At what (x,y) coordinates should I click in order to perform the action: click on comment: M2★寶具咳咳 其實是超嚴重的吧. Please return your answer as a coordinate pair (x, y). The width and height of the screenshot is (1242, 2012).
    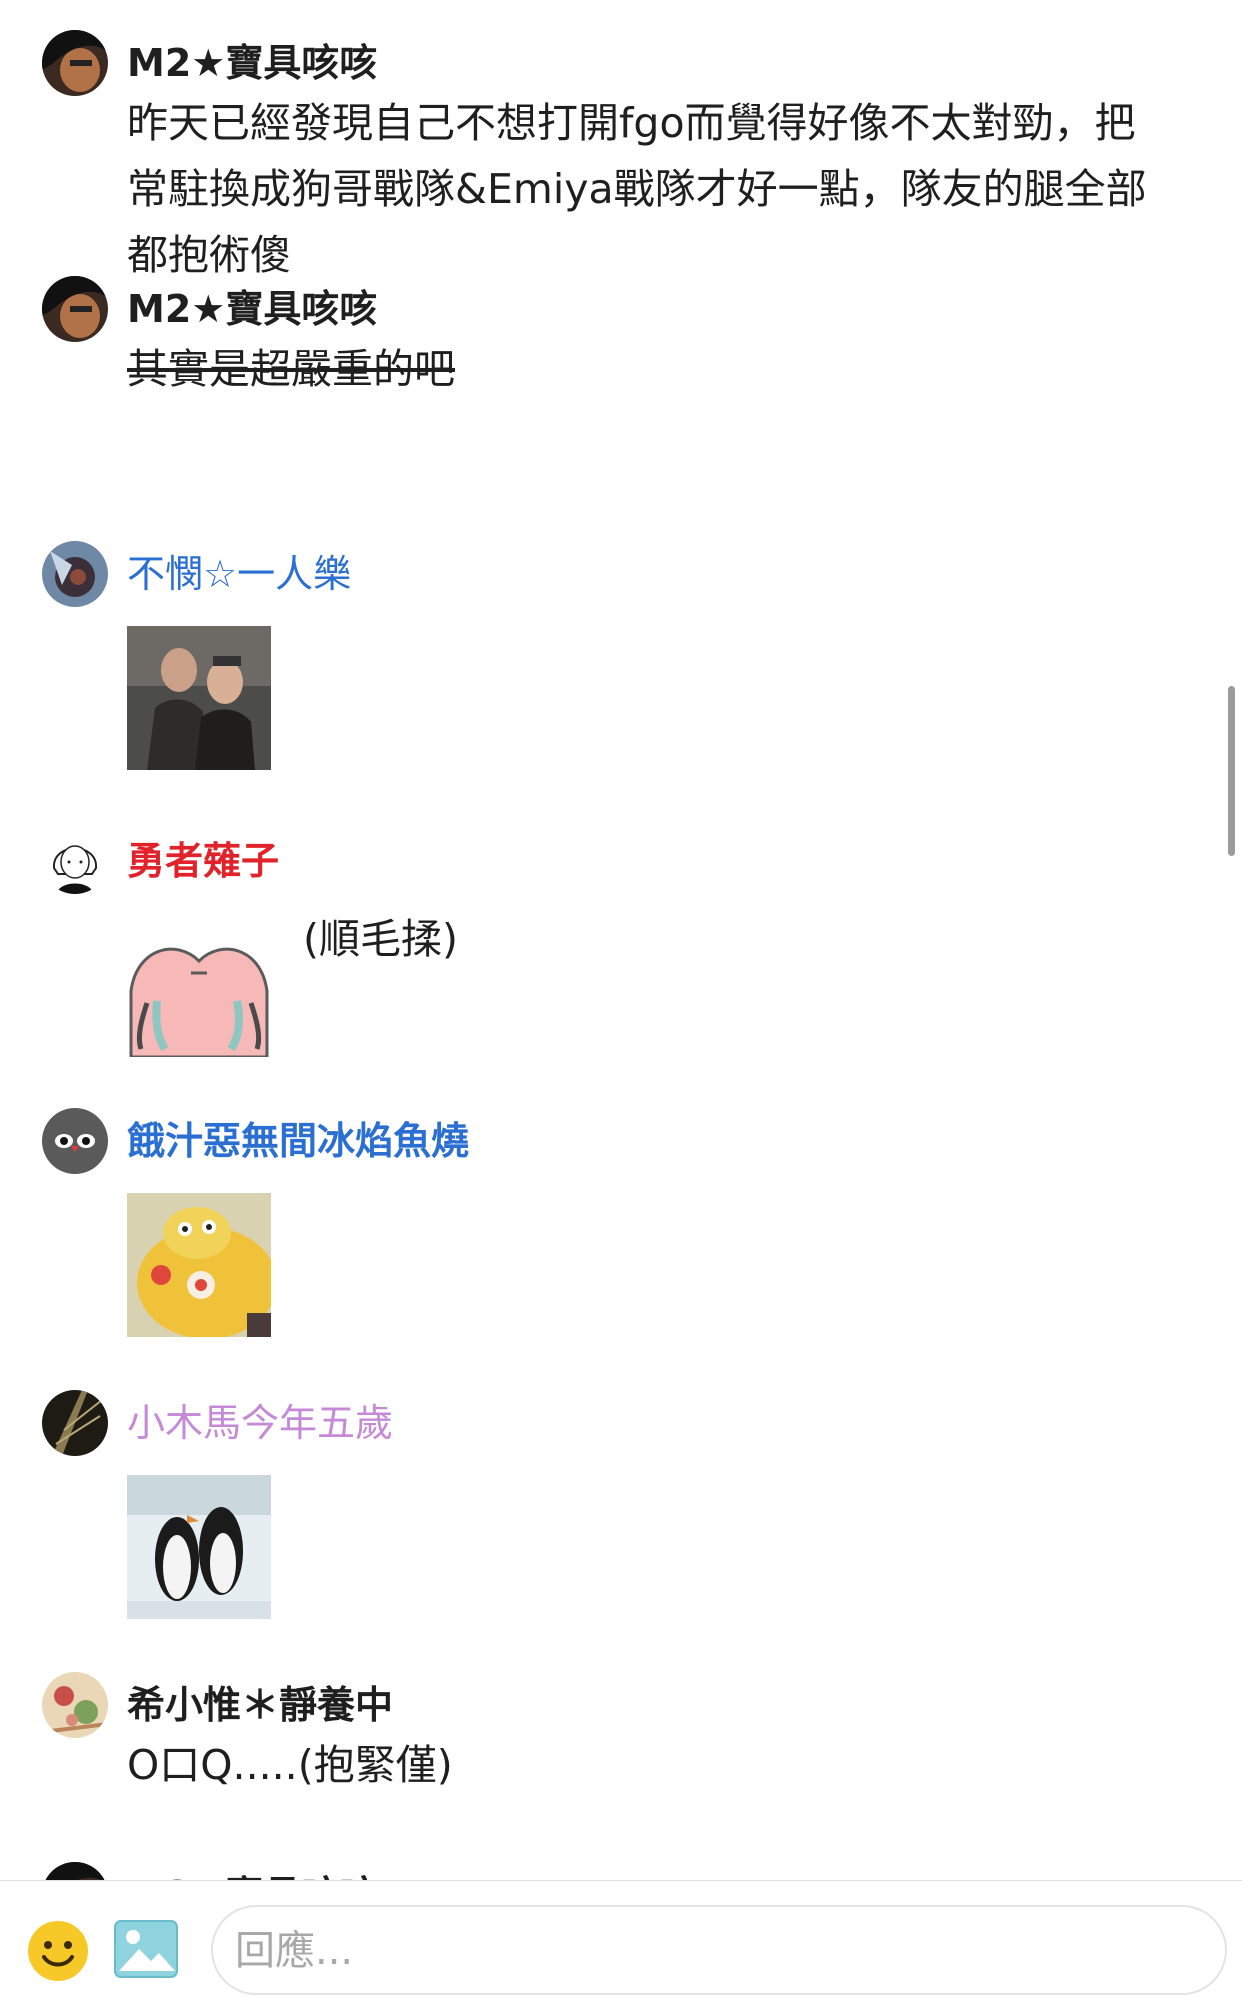
    Looking at the image, I should click on (621, 336).